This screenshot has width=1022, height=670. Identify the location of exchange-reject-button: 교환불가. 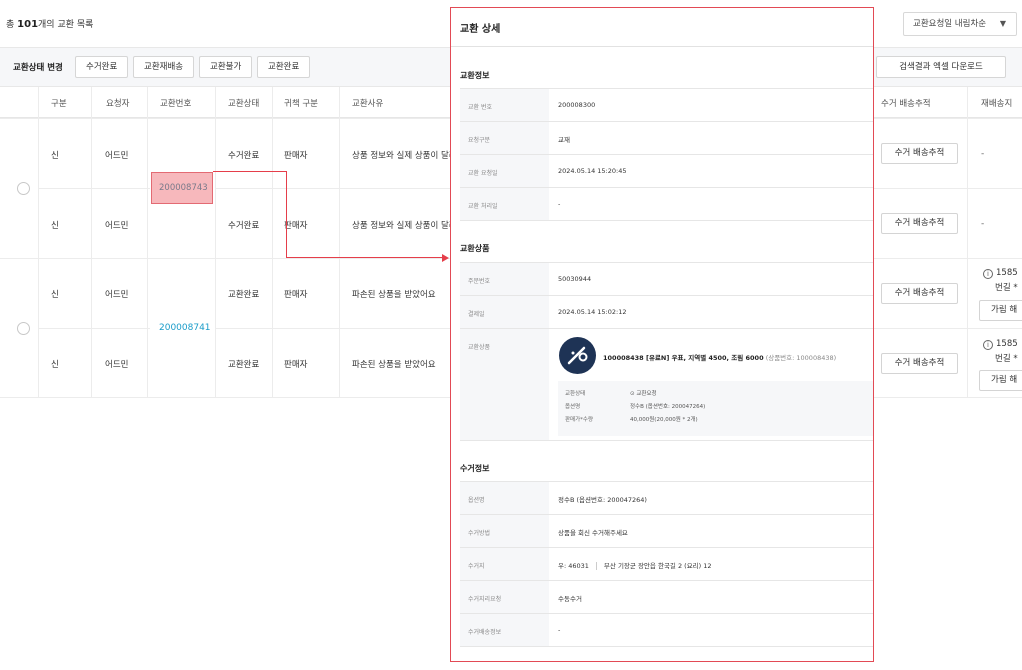
(226, 67).